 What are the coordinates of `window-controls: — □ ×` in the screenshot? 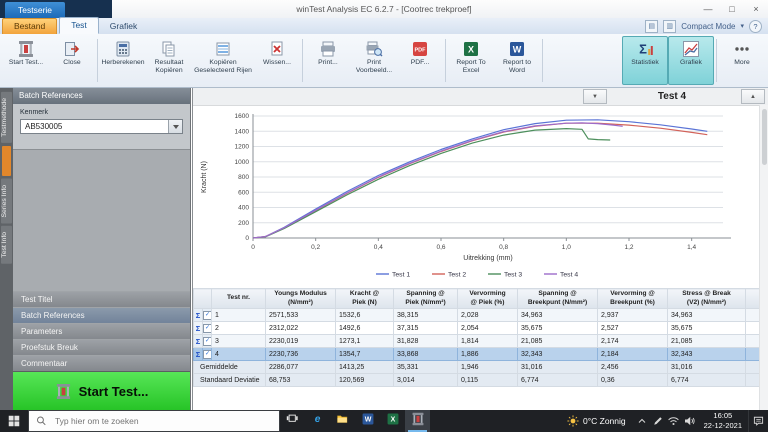 It's located at (732, 9).